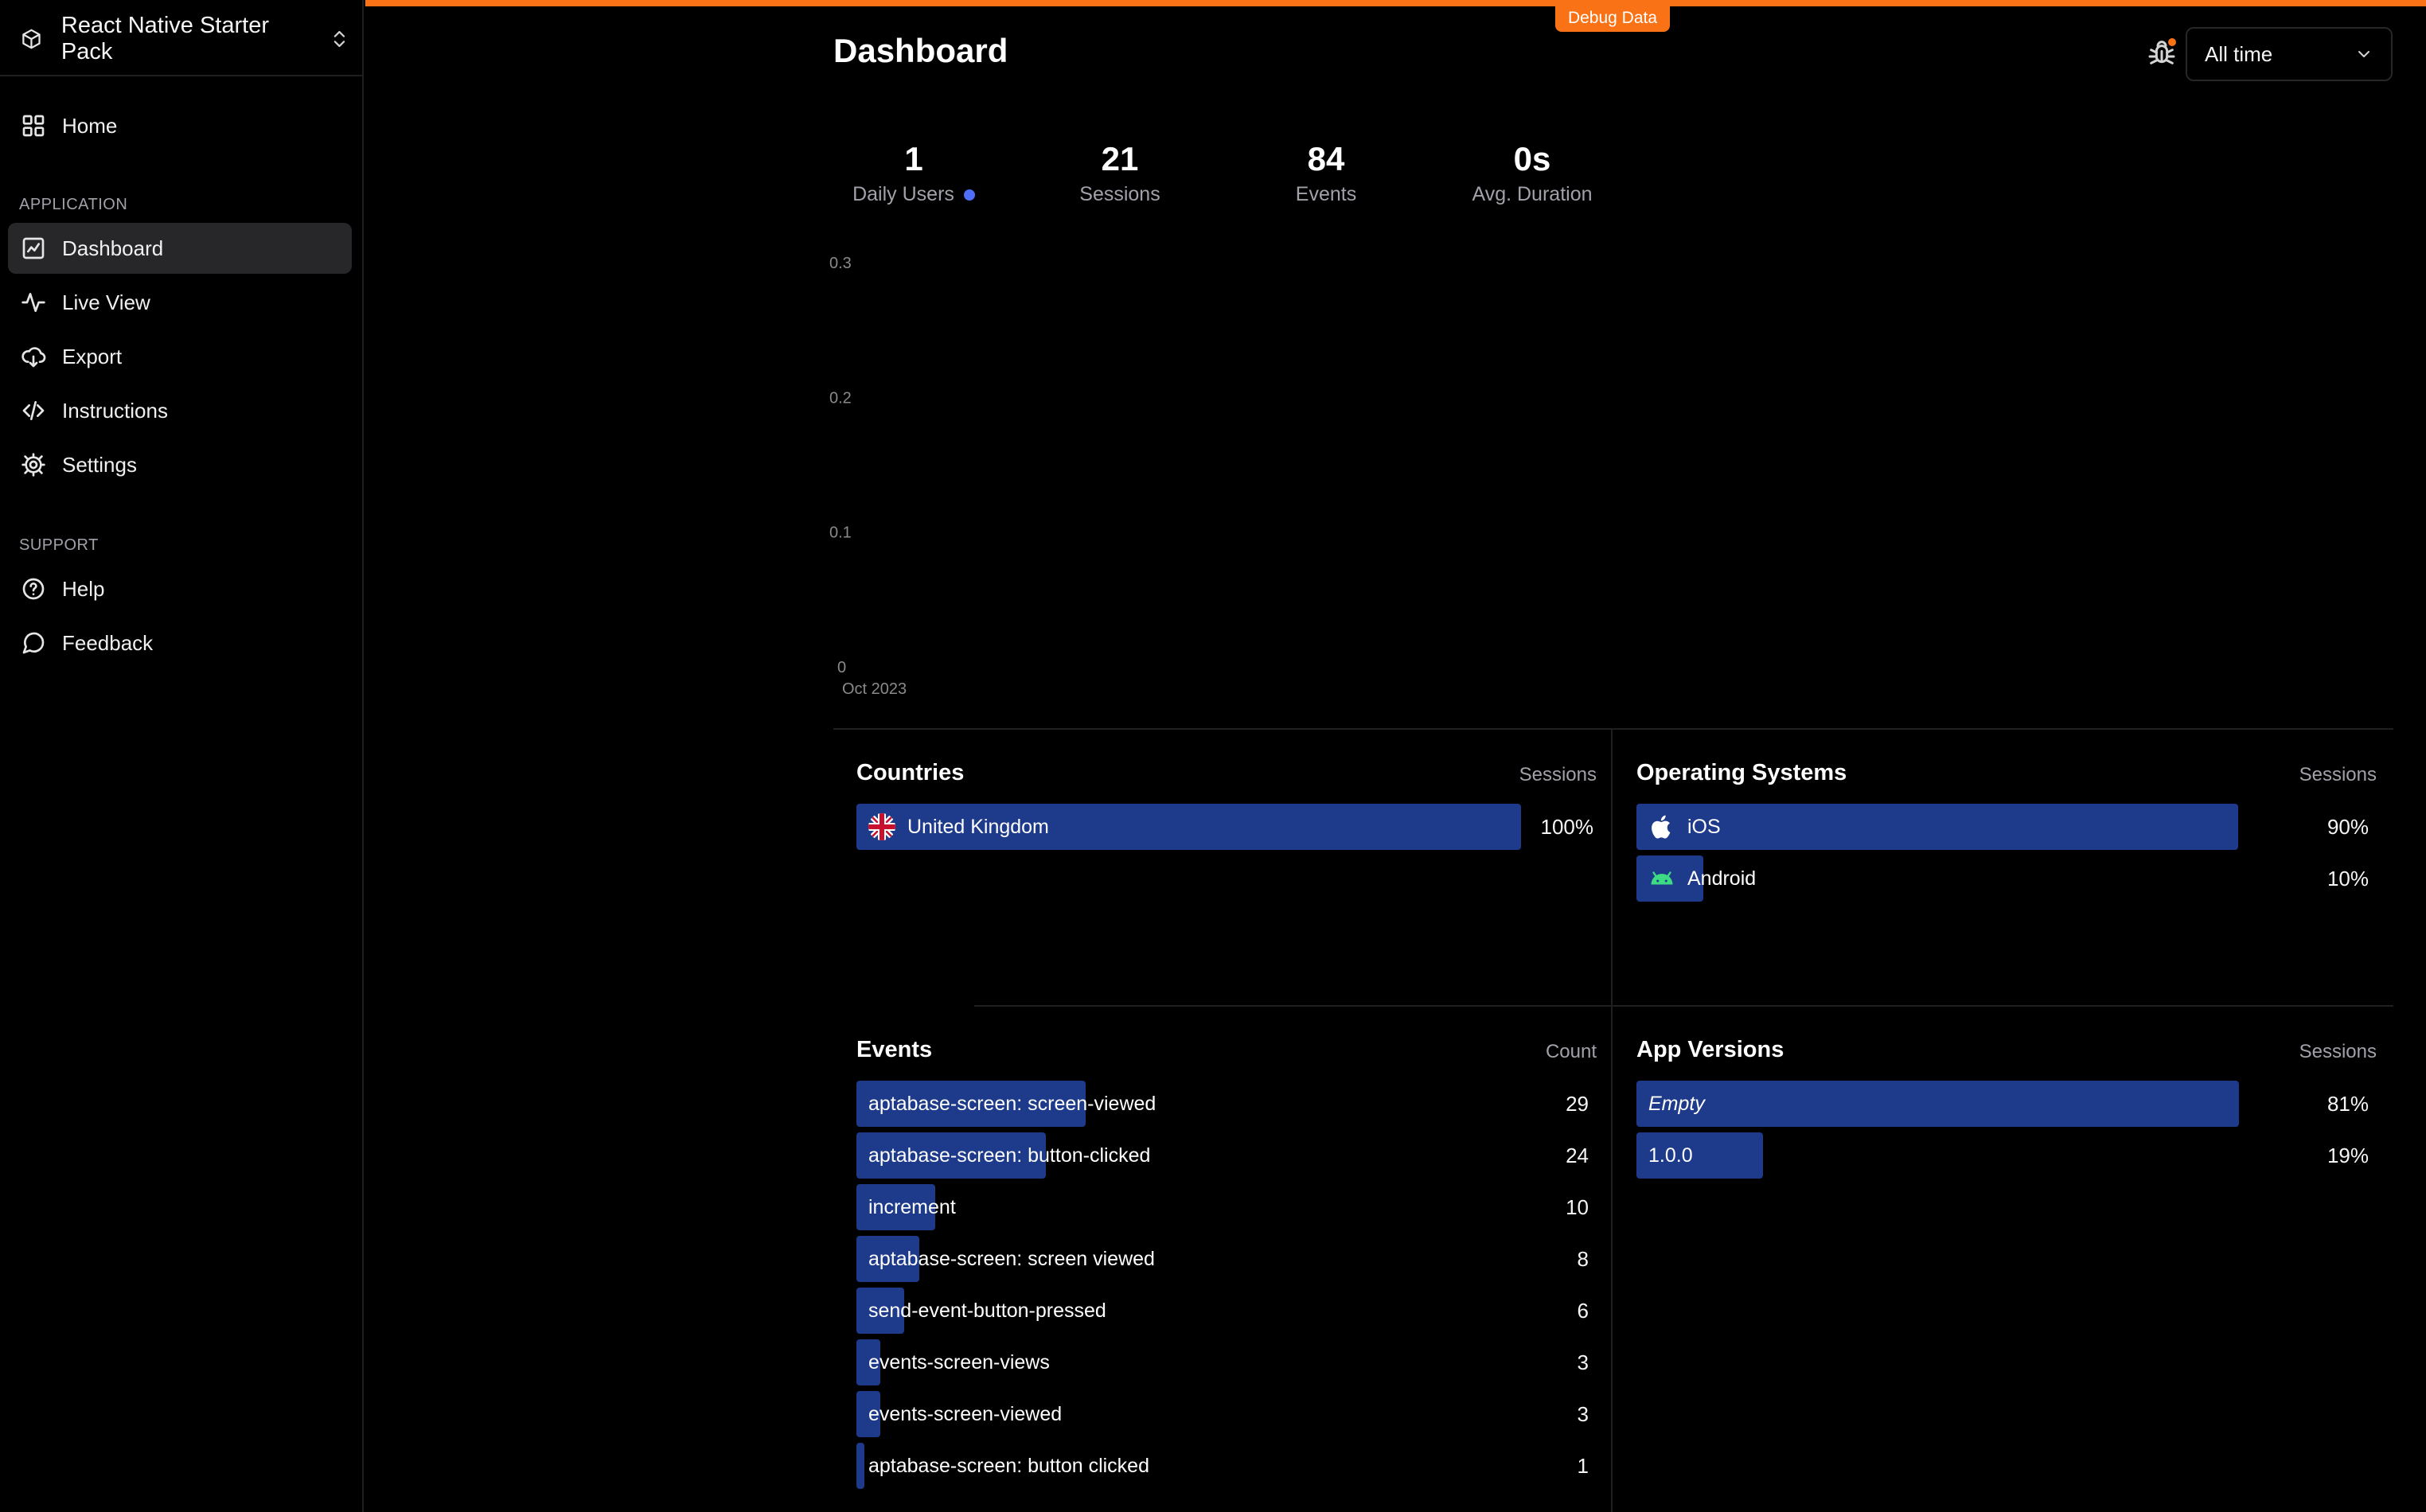 Image resolution: width=2426 pixels, height=1512 pixels. I want to click on event-row: increment 10, so click(1234, 1207).